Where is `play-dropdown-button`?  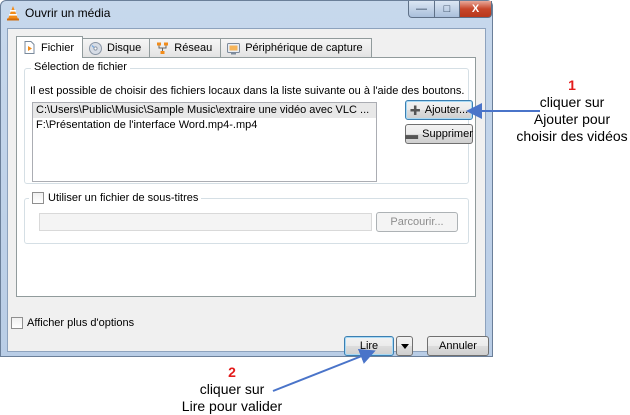
play-dropdown-button is located at coordinates (404, 346).